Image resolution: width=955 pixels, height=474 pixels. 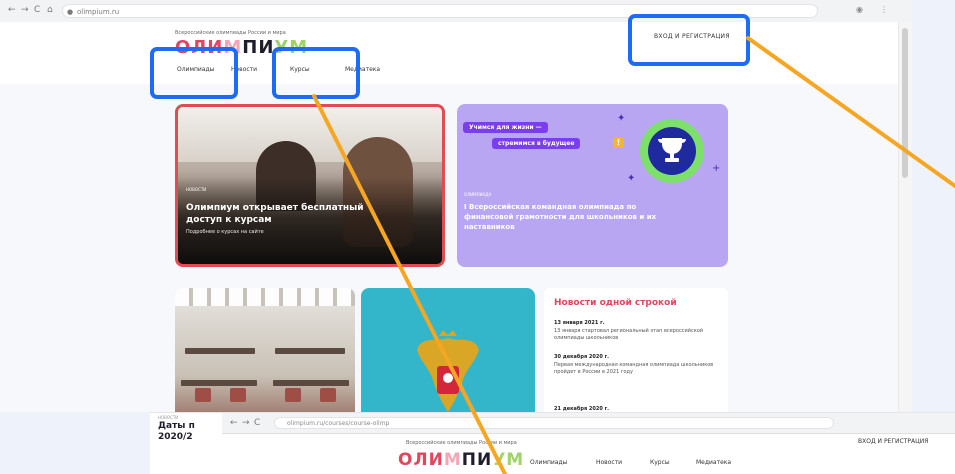 I want to click on slogan-line-2: стремимся в будущее, so click(x=536, y=143).